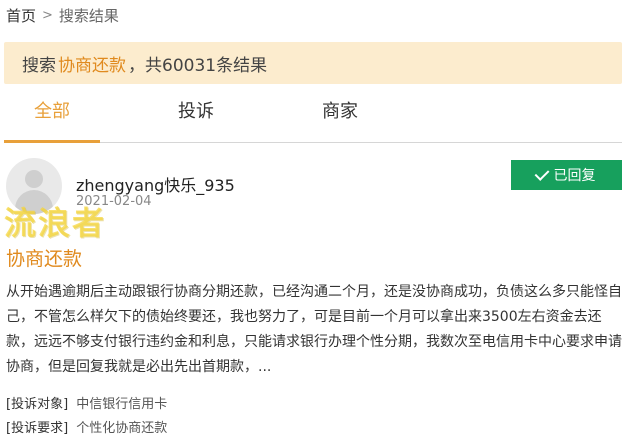 The image size is (640, 441). What do you see at coordinates (198, 65) in the screenshot?
I see `search-result-count: ，共60031条结果` at bounding box center [198, 65].